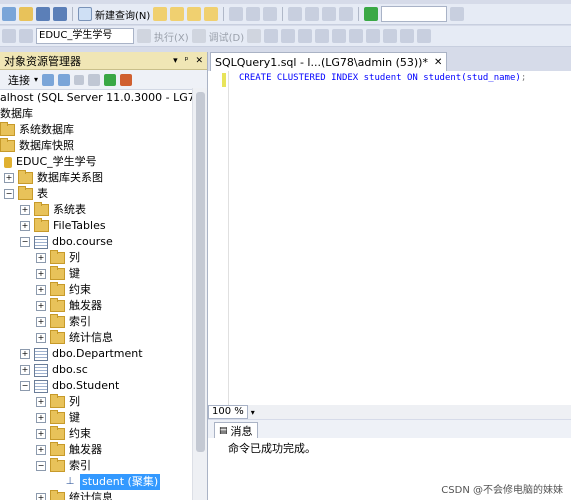 The width and height of the screenshot is (571, 500). Describe the element at coordinates (329, 62) in the screenshot. I see `tab-sqlquery1: SQLQuery1.sql - l...(LG78\admin (53))* ✕` at that location.